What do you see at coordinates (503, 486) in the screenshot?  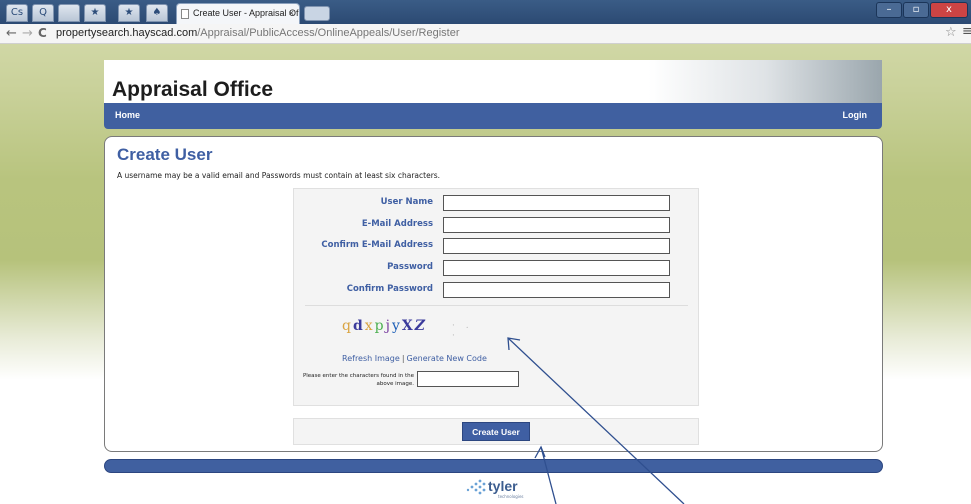 I see `tyler-logo-text: tyler` at bounding box center [503, 486].